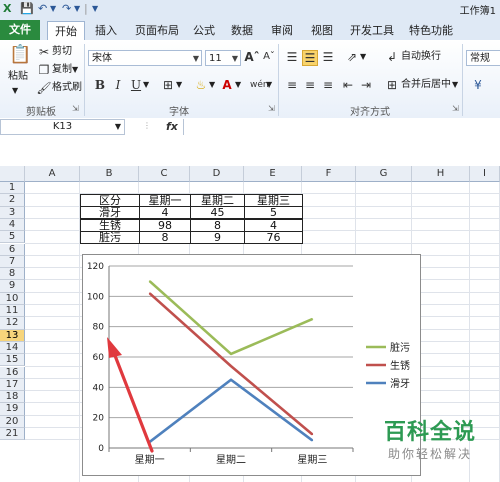 Image resolution: width=500 pixels, height=482 pixels. Describe the element at coordinates (62, 70) in the screenshot. I see `copy-button: 复制` at that location.